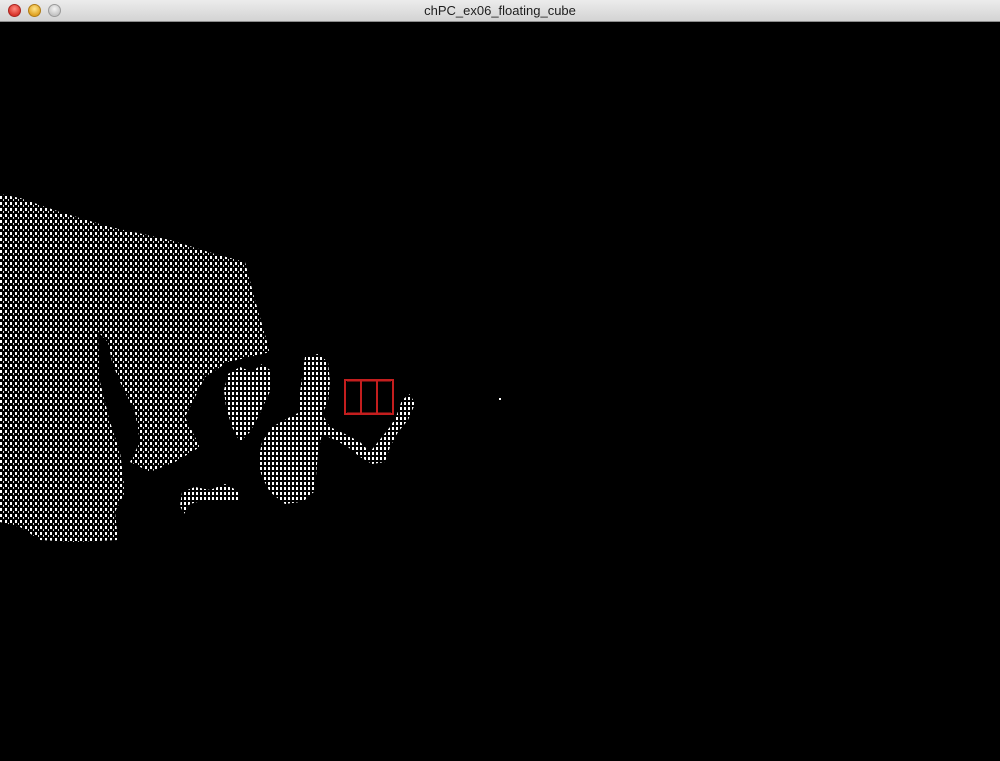 This screenshot has width=1000, height=761. What do you see at coordinates (248, 403) in the screenshot?
I see `shadow-hand-point-cloud` at bounding box center [248, 403].